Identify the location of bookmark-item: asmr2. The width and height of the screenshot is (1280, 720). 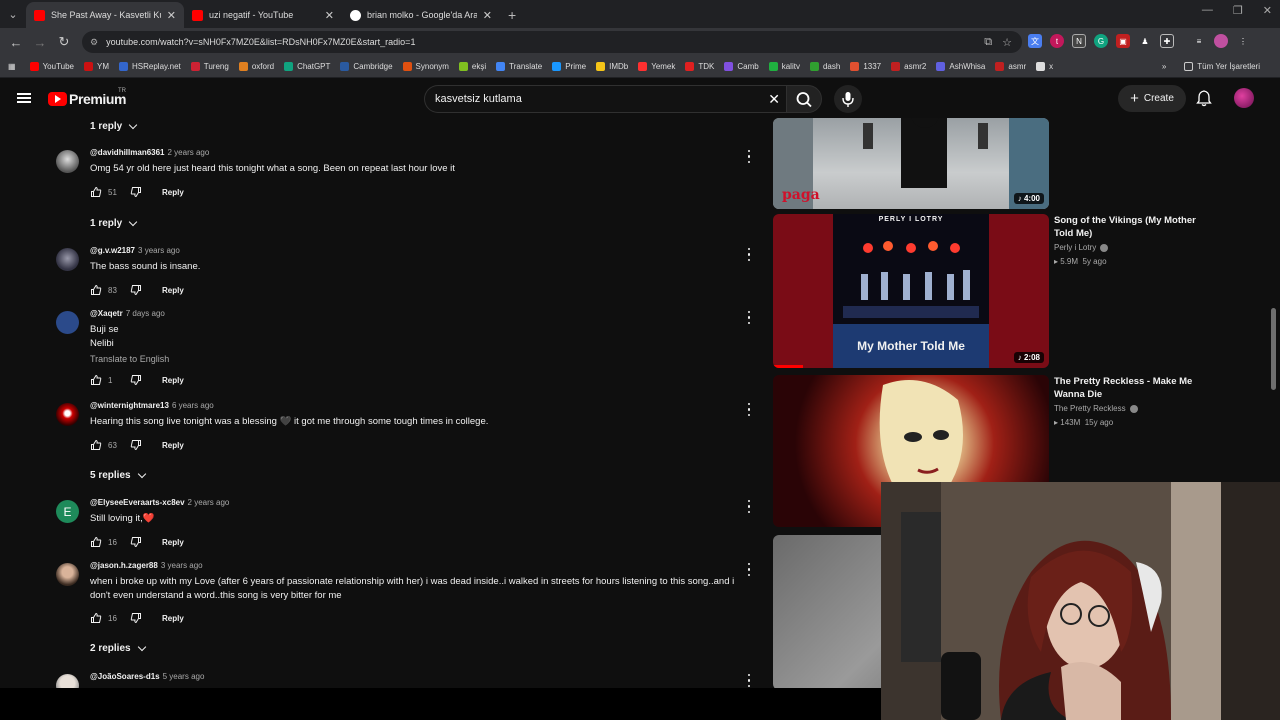
(908, 66).